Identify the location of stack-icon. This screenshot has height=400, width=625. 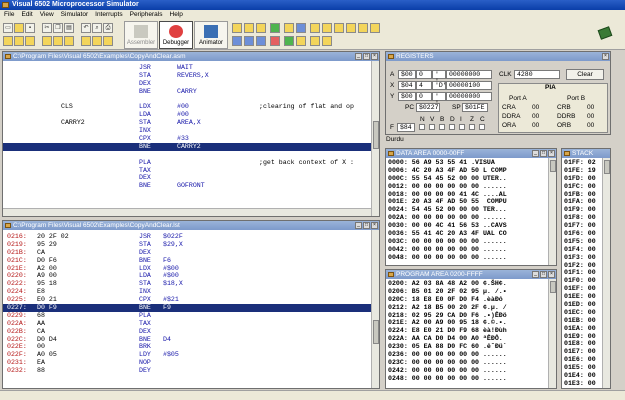
(327, 28).